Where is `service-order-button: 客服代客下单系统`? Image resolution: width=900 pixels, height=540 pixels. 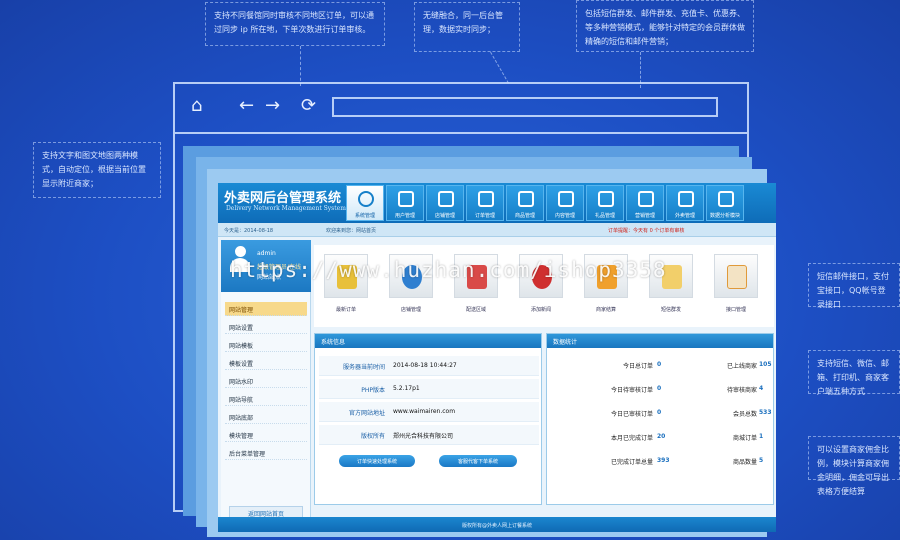 service-order-button: 客服代客下单系统 is located at coordinates (478, 461).